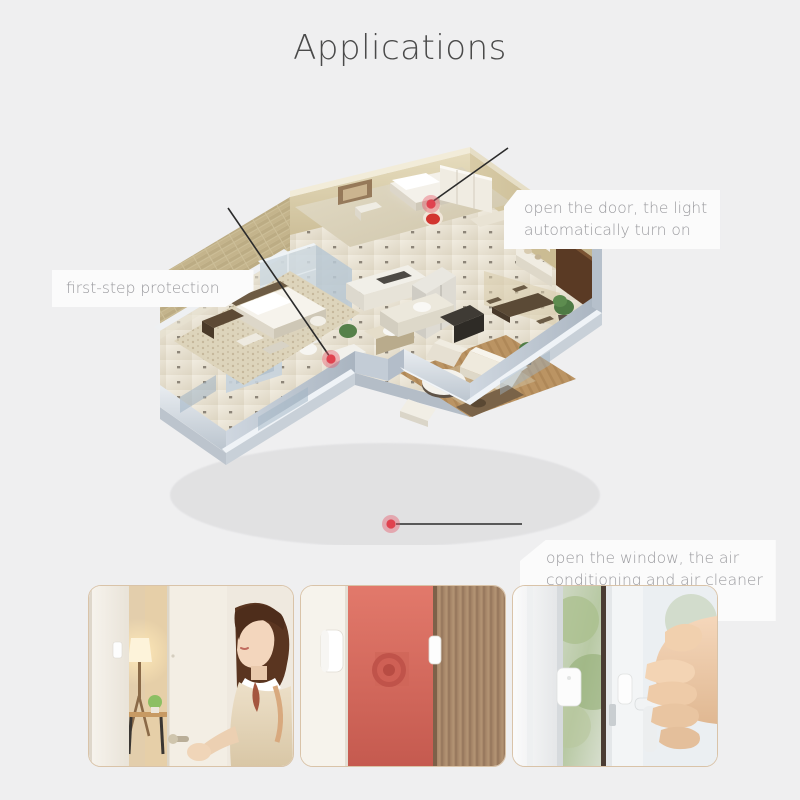 Image resolution: width=800 pixels, height=800 pixels. I want to click on photo-card-sensor-pair, so click(403, 676).